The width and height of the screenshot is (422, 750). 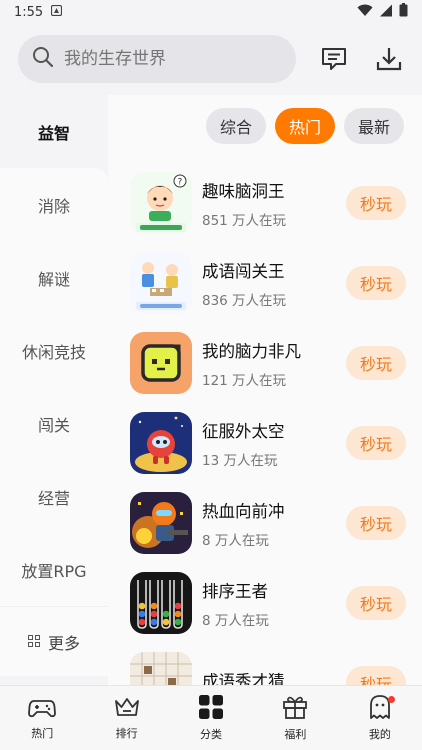 I want to click on space-monster-icon, so click(x=161, y=443).